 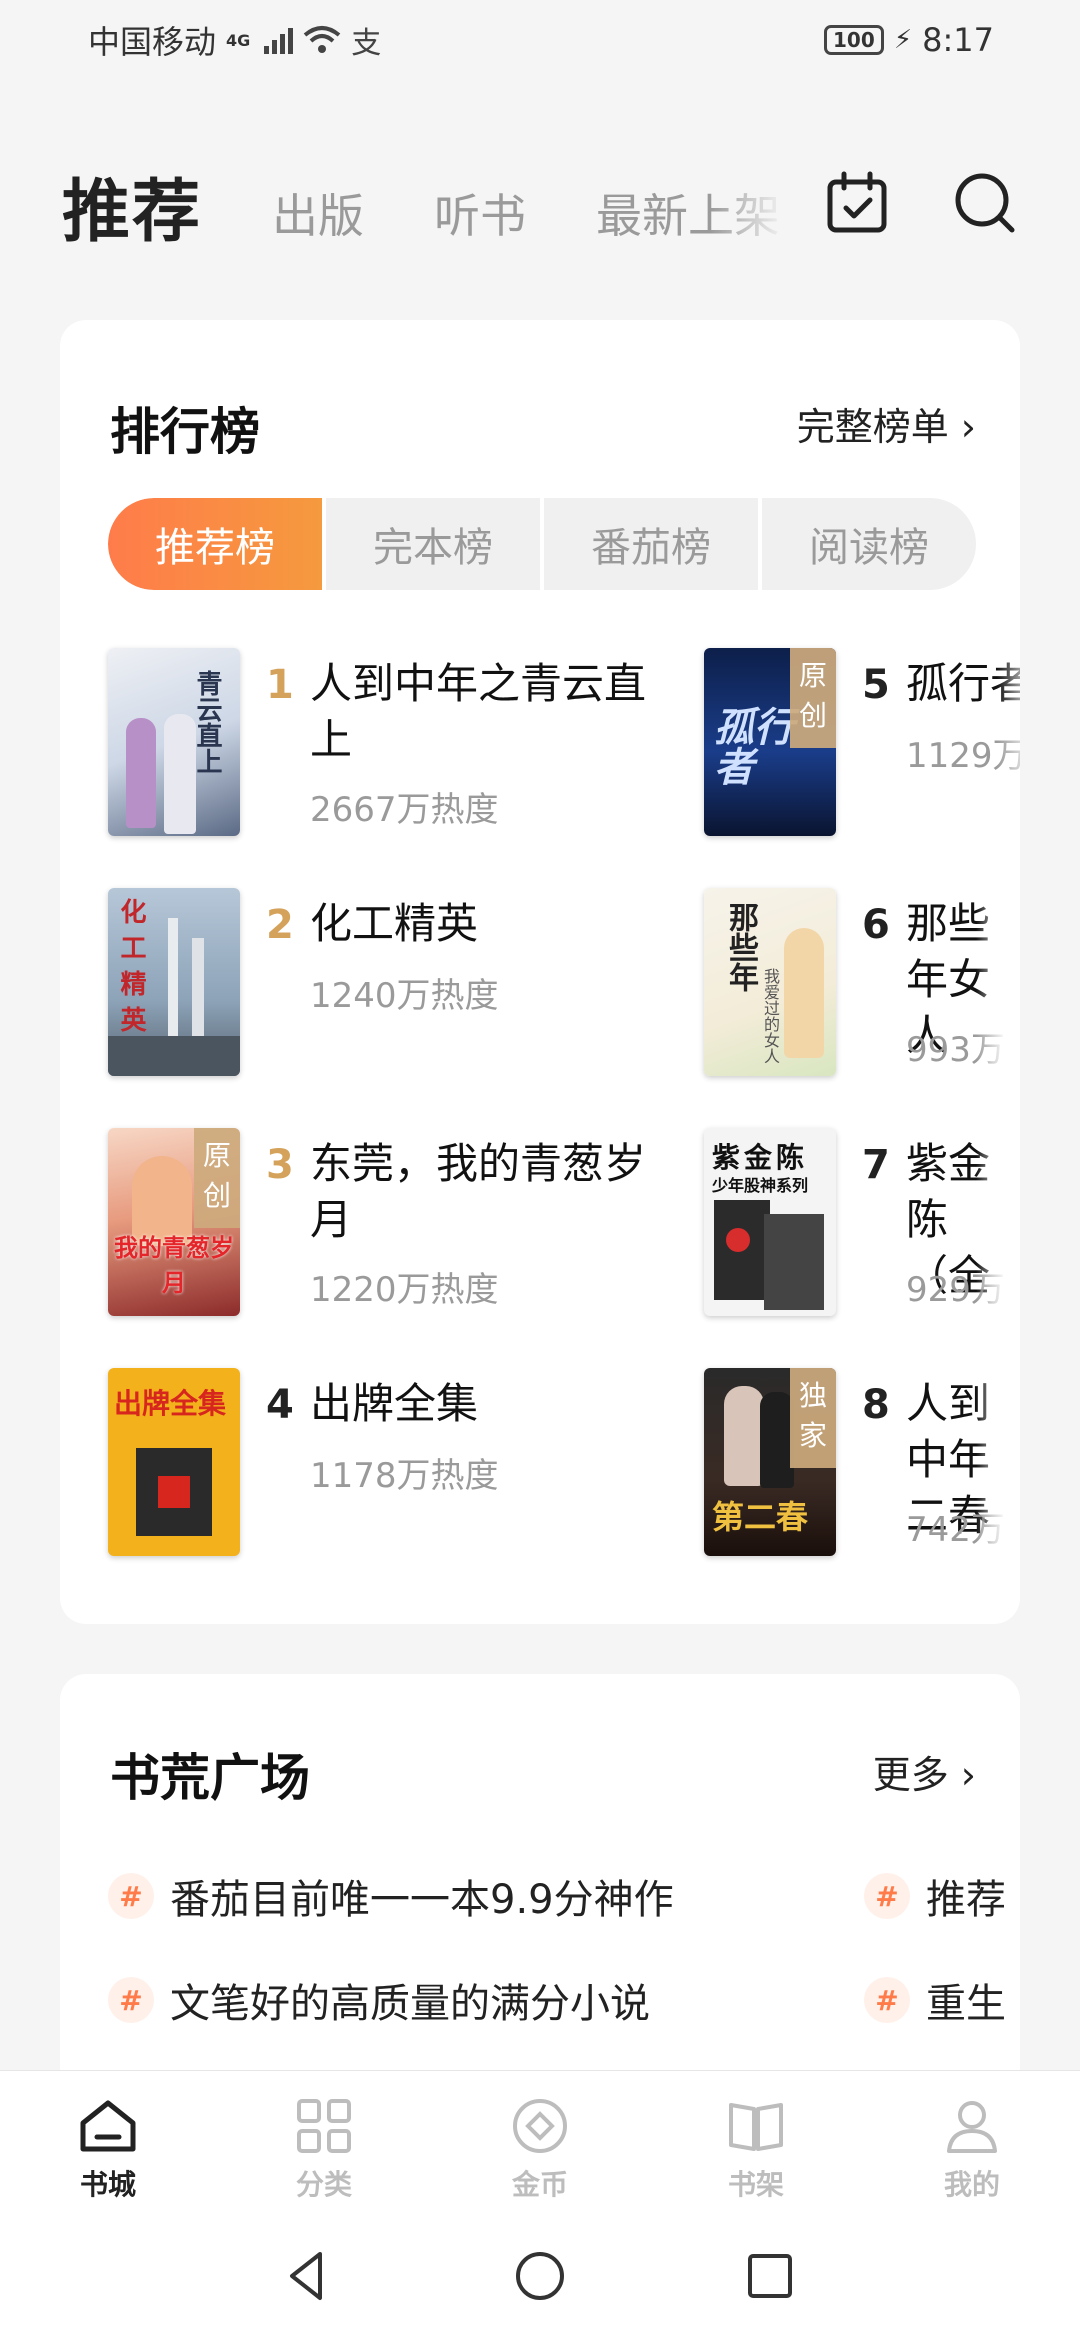 What do you see at coordinates (404, 1290) in the screenshot?
I see `book-heat: 1220万热度` at bounding box center [404, 1290].